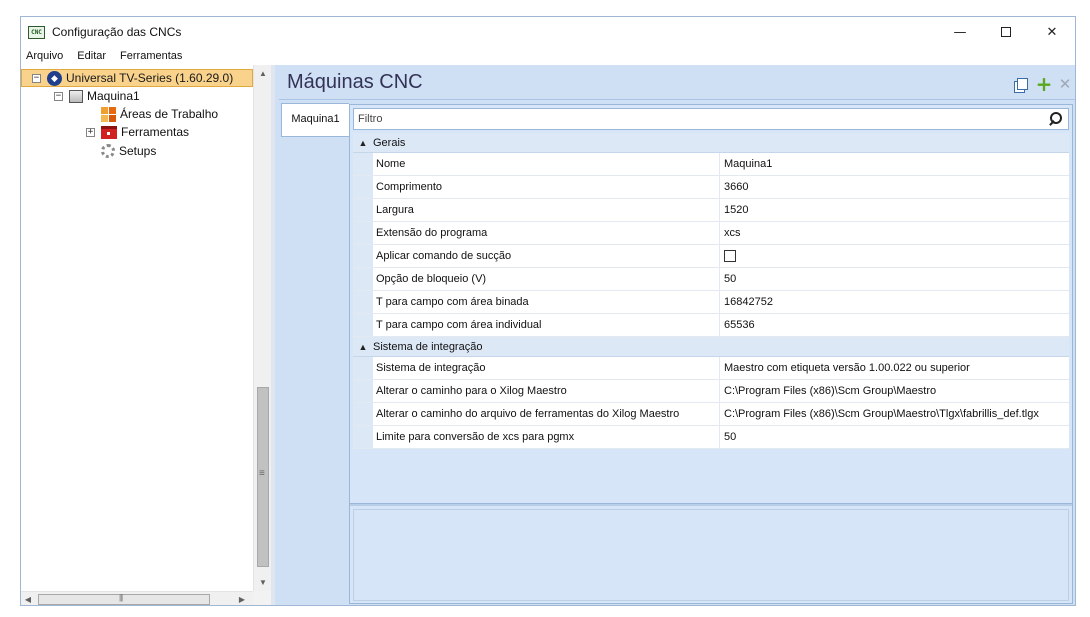  What do you see at coordinates (124, 599) in the screenshot?
I see `tree-horizontal-thumb` at bounding box center [124, 599].